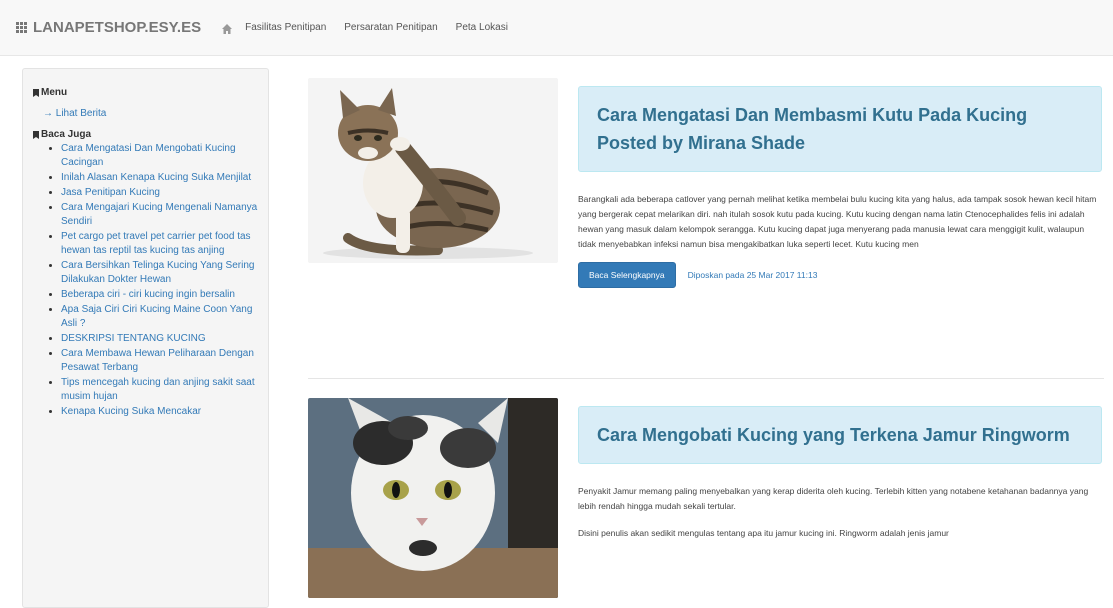  What do you see at coordinates (159, 412) in the screenshot?
I see `related-link: Kenapa Kucing Suka Mencakar` at bounding box center [159, 412].